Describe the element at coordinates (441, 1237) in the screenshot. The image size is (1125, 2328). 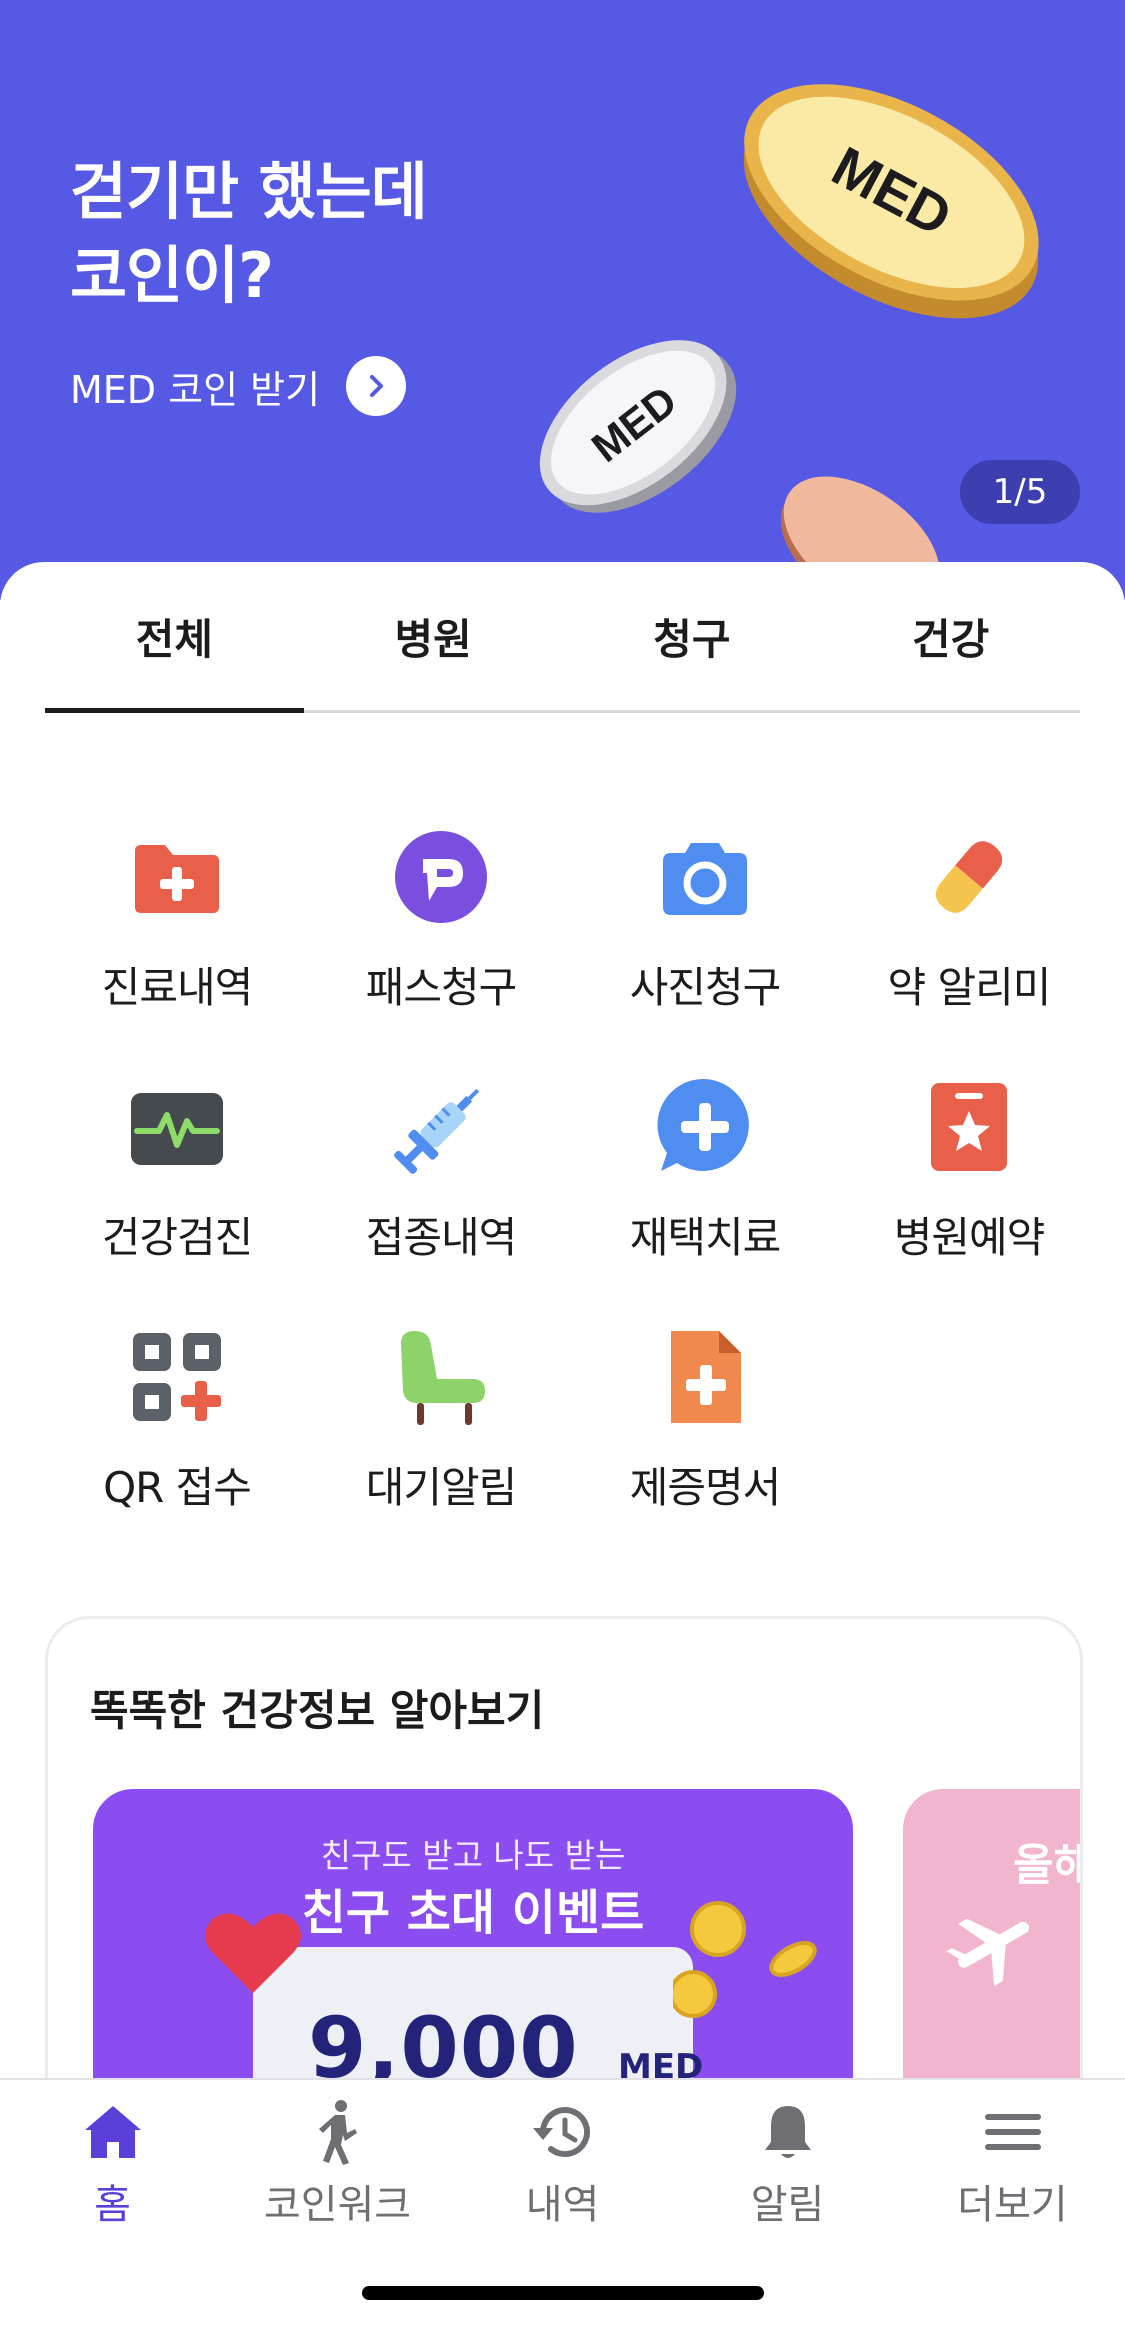
I see `menu-label: 접종내역` at that location.